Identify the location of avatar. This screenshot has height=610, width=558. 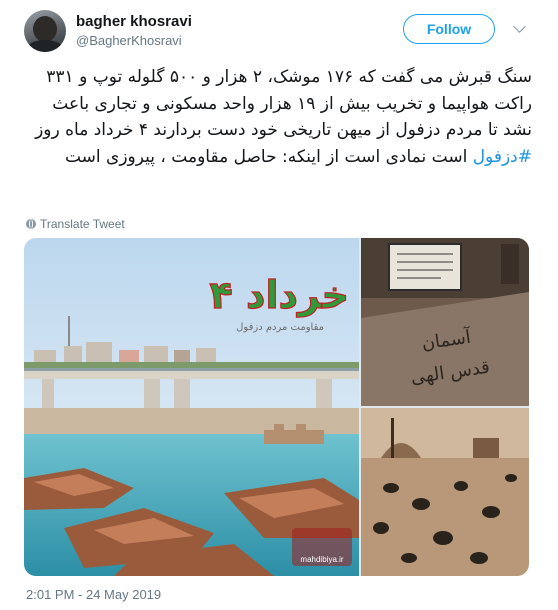
(45, 31).